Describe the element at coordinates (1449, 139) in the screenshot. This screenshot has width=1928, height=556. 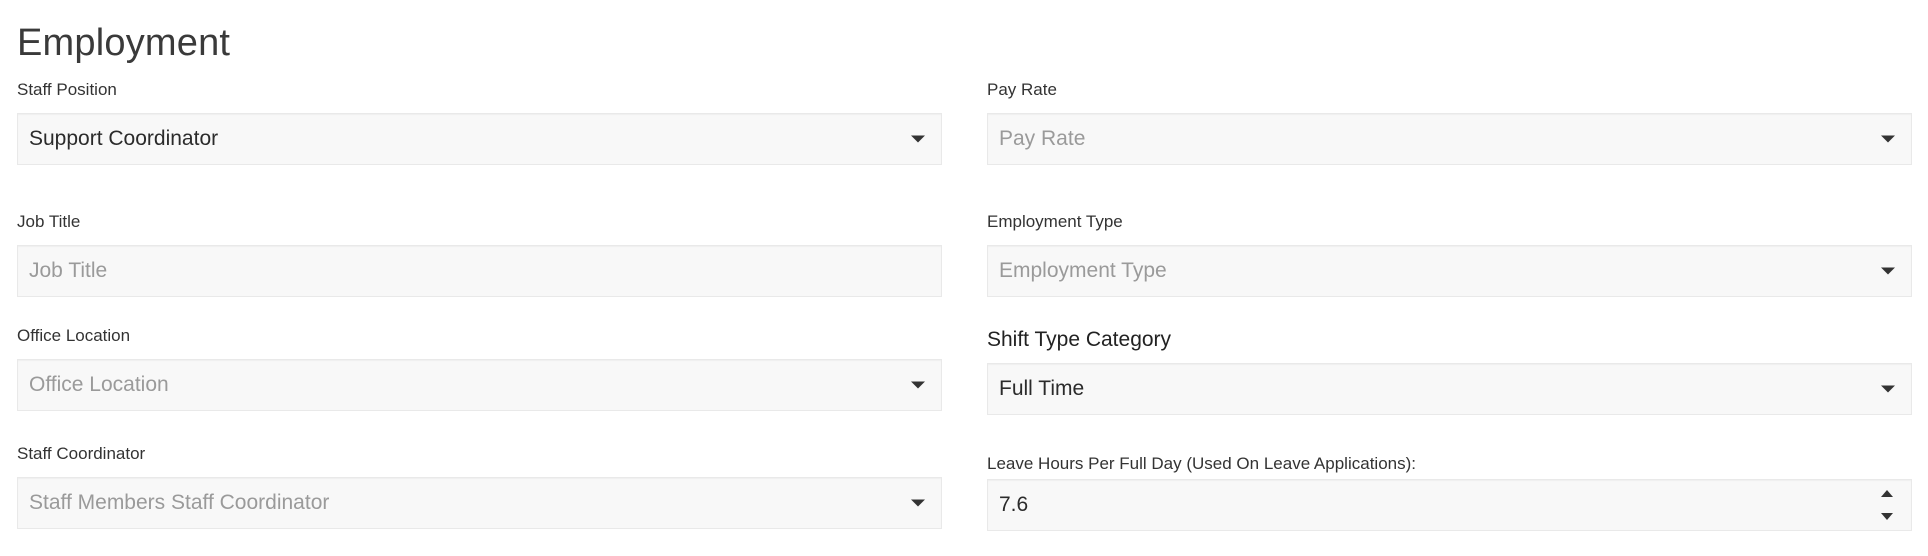
I see `pay-rate-select: Pay Rate` at that location.